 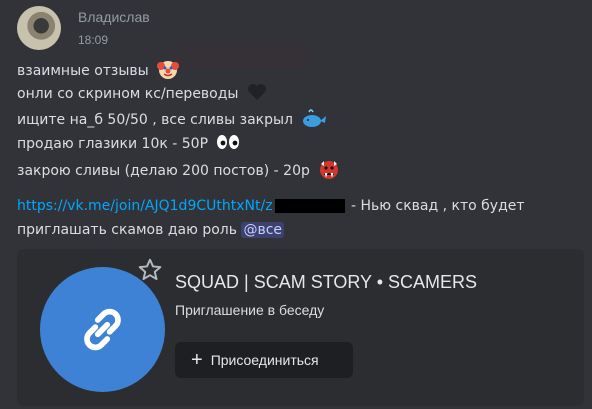 What do you see at coordinates (178, 171) in the screenshot?
I see `message-line-5: закрою сливы (делаю 200 постов) - 20р` at bounding box center [178, 171].